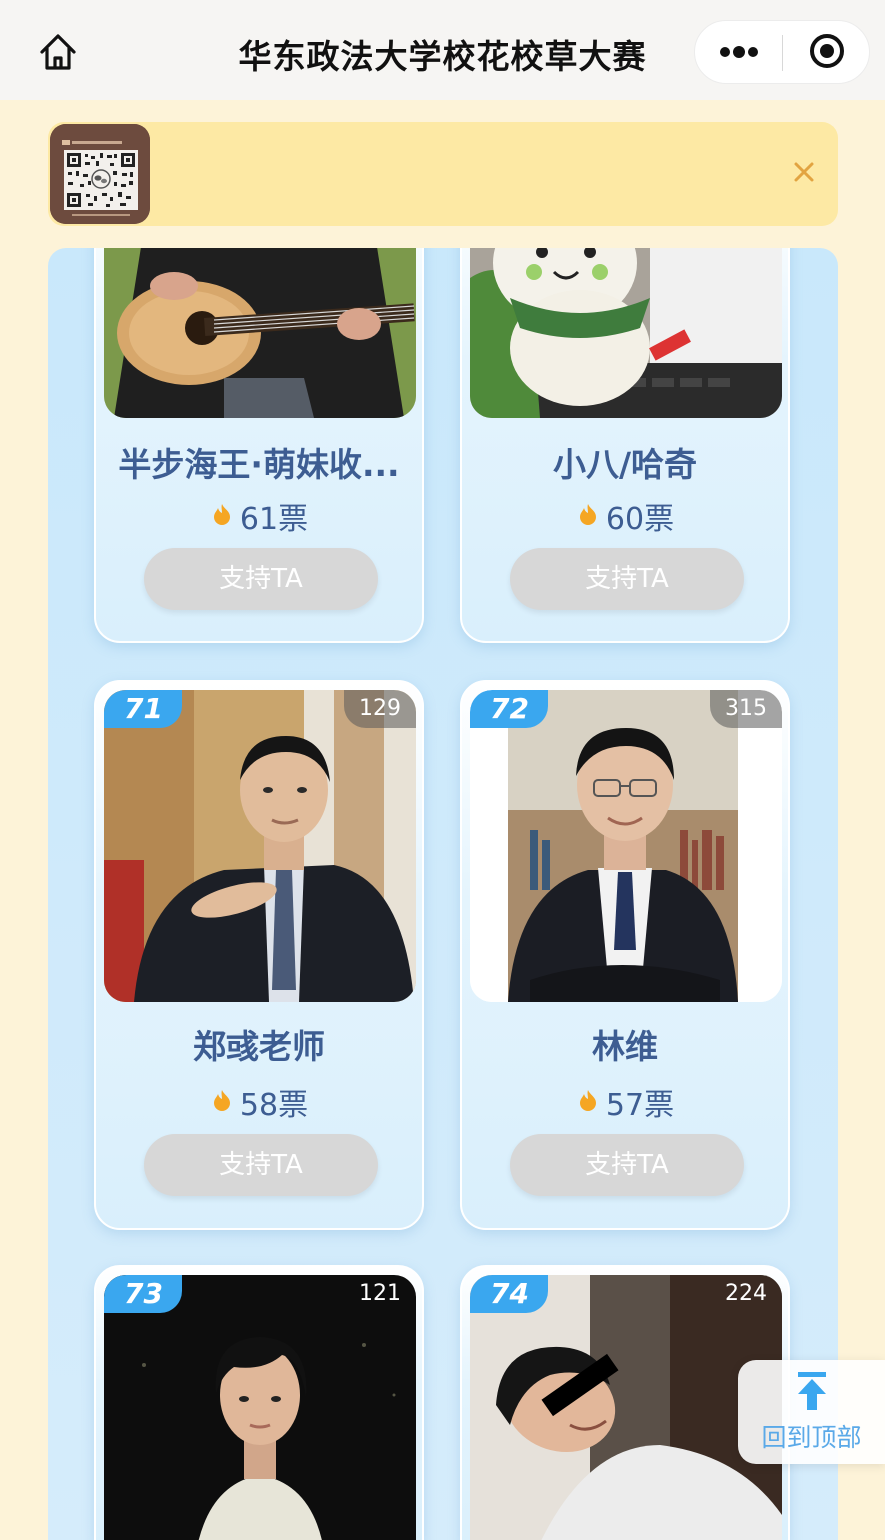  I want to click on candidate-card: 小八/哈奇 60票 支持TA, so click(625, 445).